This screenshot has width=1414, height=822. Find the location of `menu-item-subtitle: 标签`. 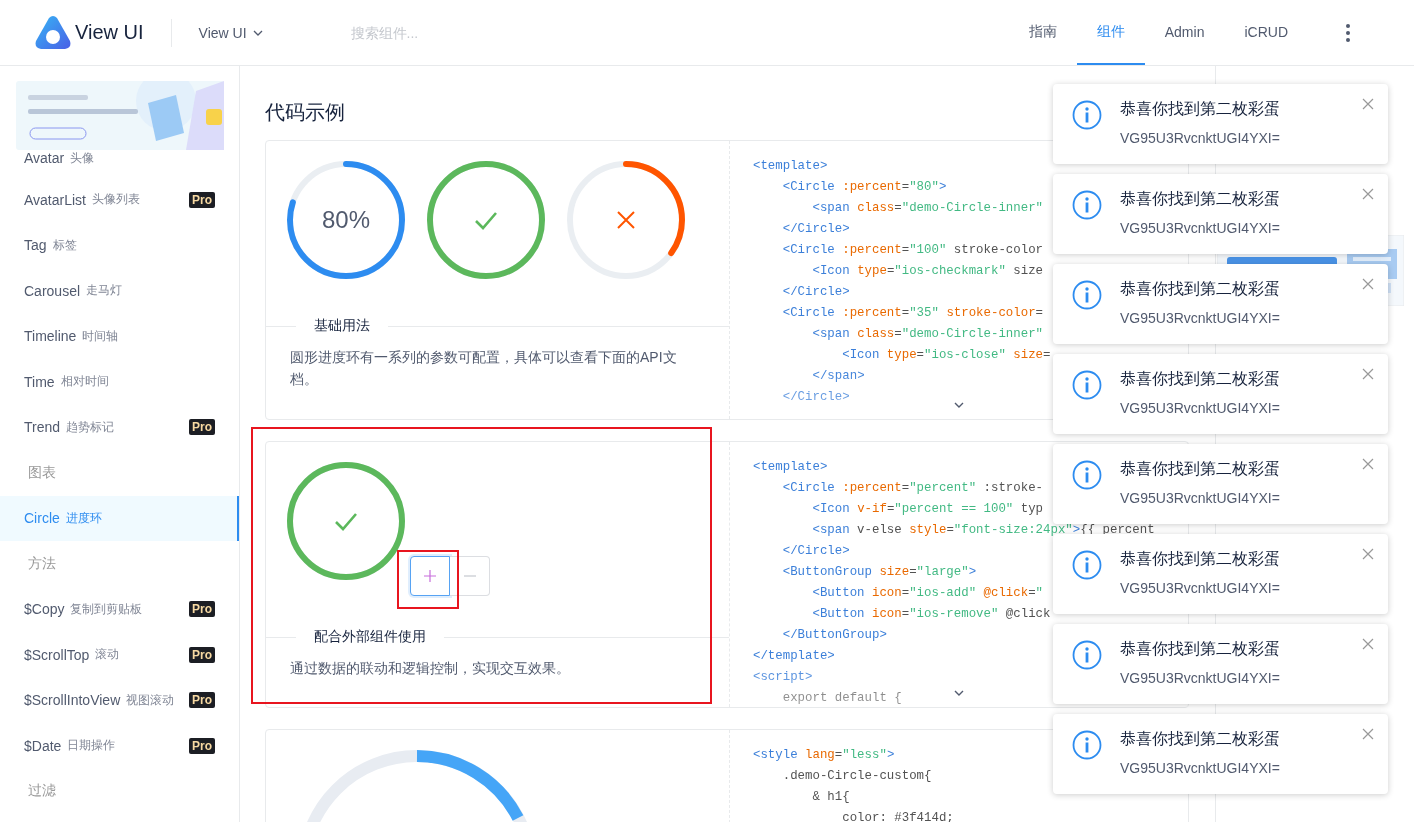

menu-item-subtitle: 标签 is located at coordinates (64, 245).